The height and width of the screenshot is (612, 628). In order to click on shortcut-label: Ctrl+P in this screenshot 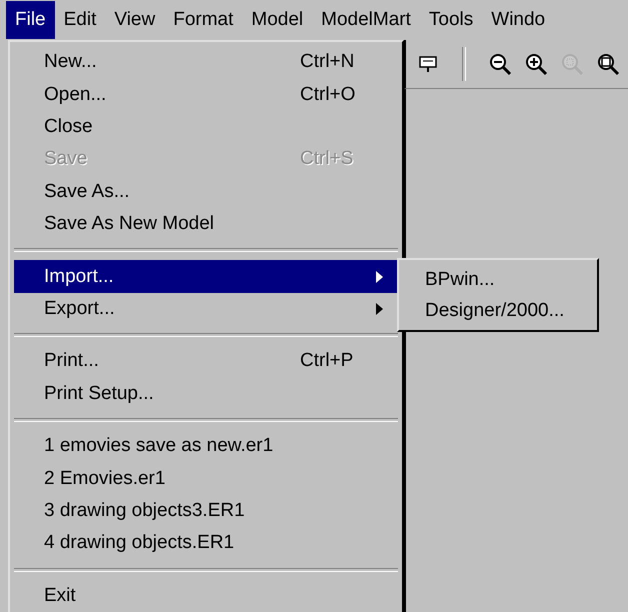, I will do `click(327, 361)`.